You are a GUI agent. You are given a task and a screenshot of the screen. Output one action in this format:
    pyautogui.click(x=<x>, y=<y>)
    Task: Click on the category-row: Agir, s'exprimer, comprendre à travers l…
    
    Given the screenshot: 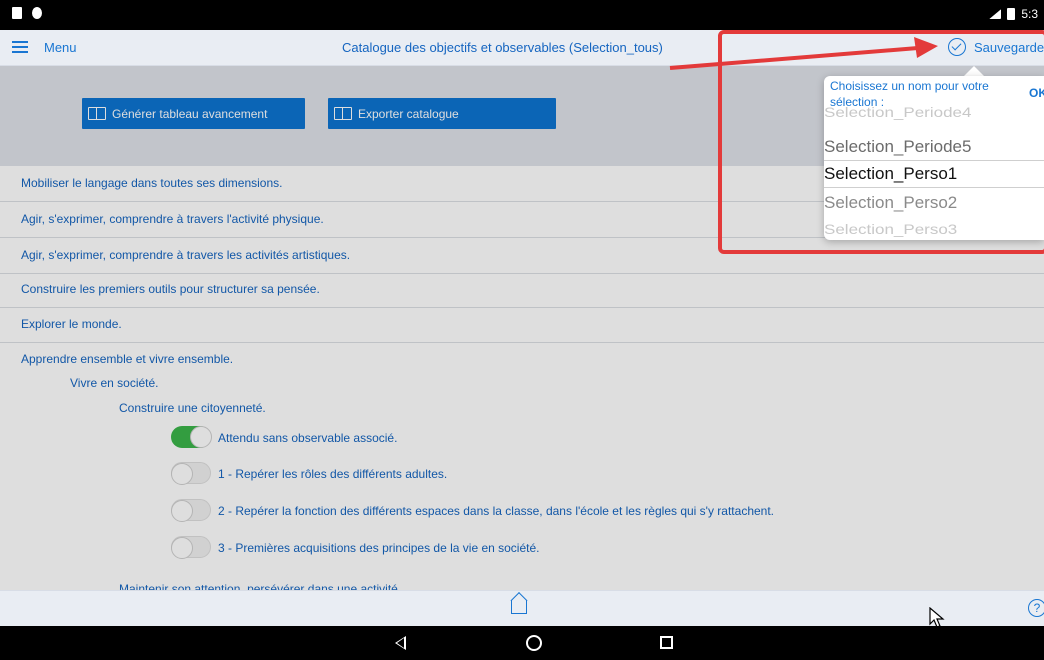 What is the action you would take?
    pyautogui.click(x=522, y=256)
    